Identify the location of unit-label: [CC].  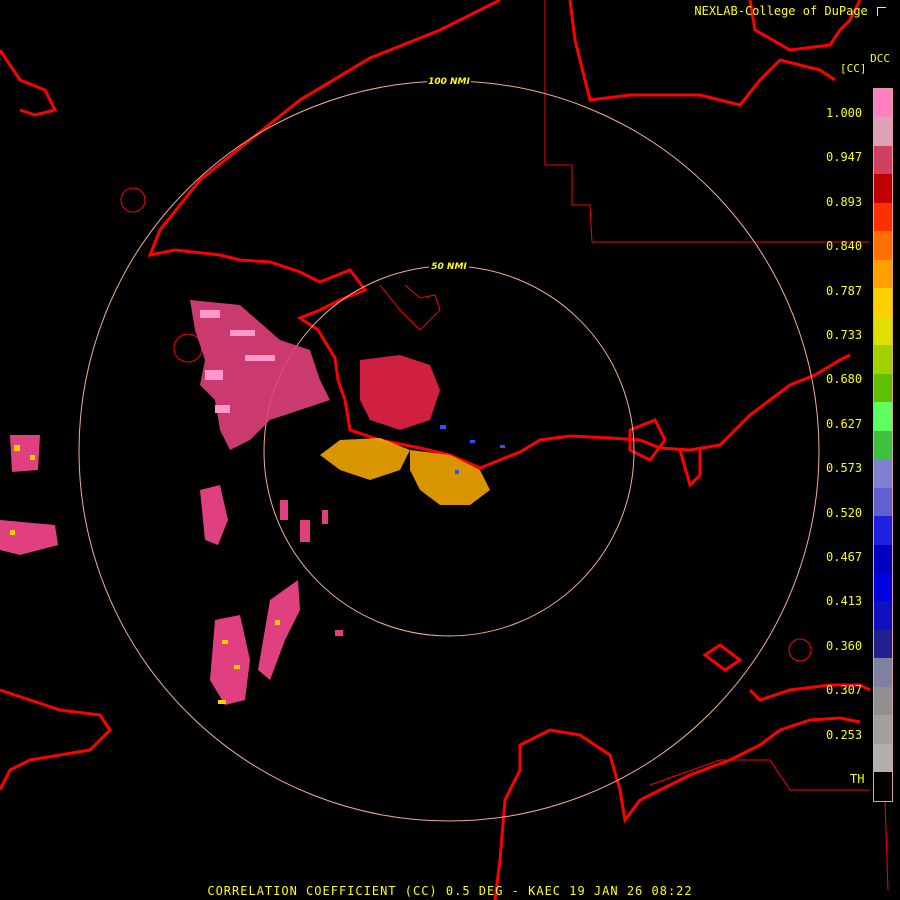
(853, 68).